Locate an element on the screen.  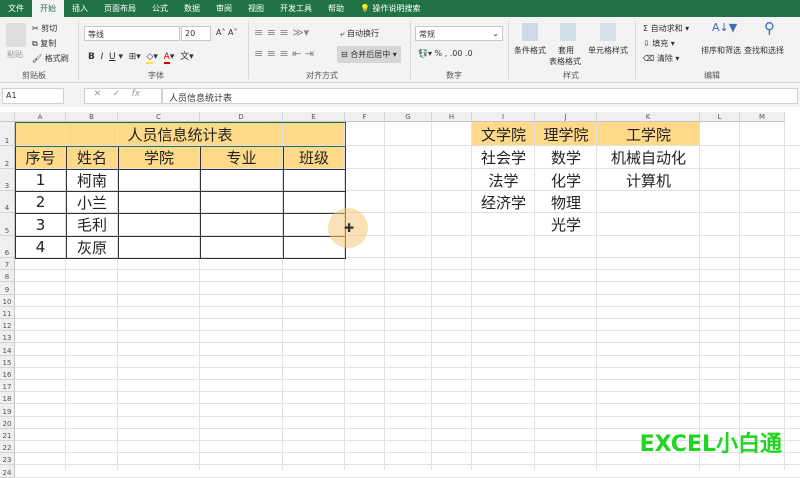
row-header-3: 3 is located at coordinates (7, 180).